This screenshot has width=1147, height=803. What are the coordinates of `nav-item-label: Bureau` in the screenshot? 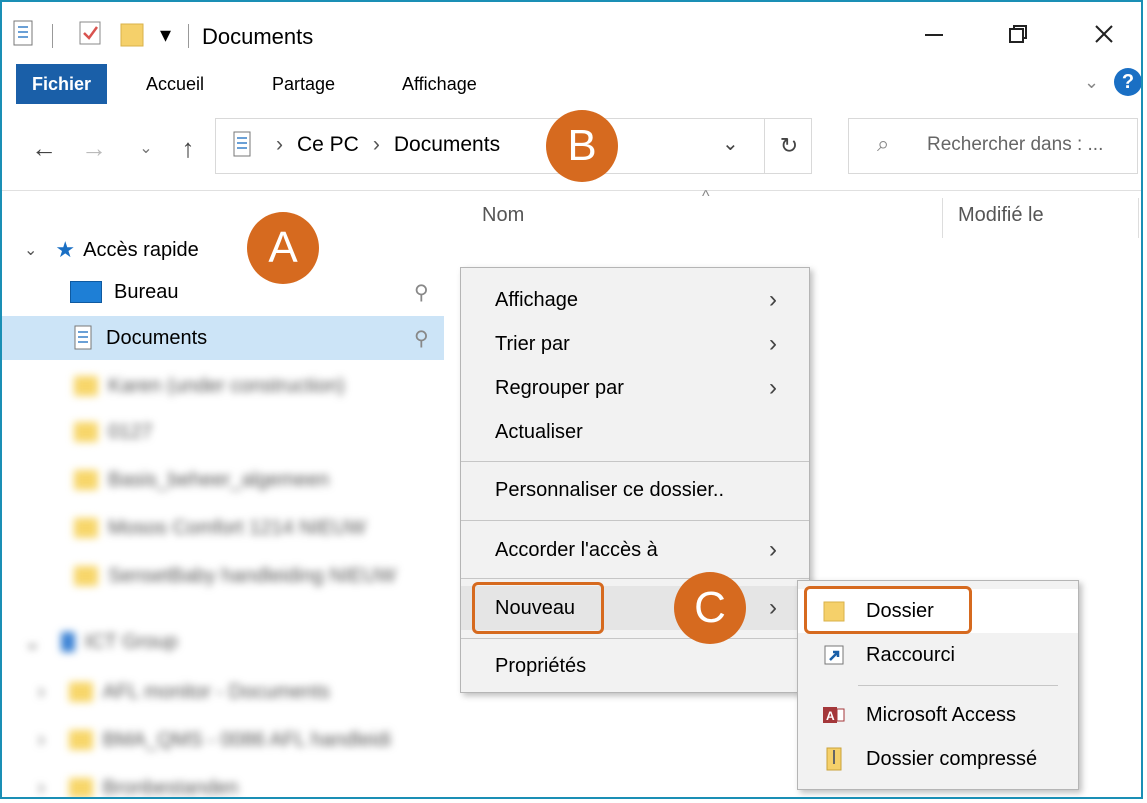 It's located at (146, 291).